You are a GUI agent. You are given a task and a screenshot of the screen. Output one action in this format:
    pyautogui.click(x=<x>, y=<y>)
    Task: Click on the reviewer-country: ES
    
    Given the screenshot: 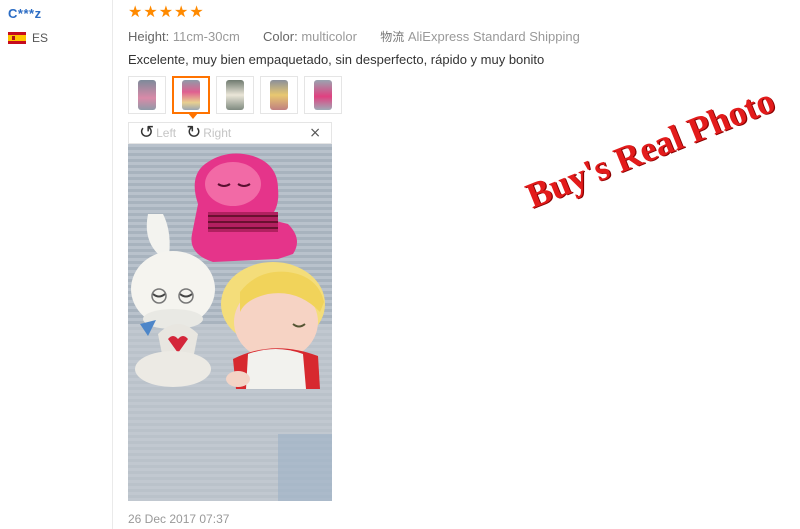 What is the action you would take?
    pyautogui.click(x=28, y=38)
    